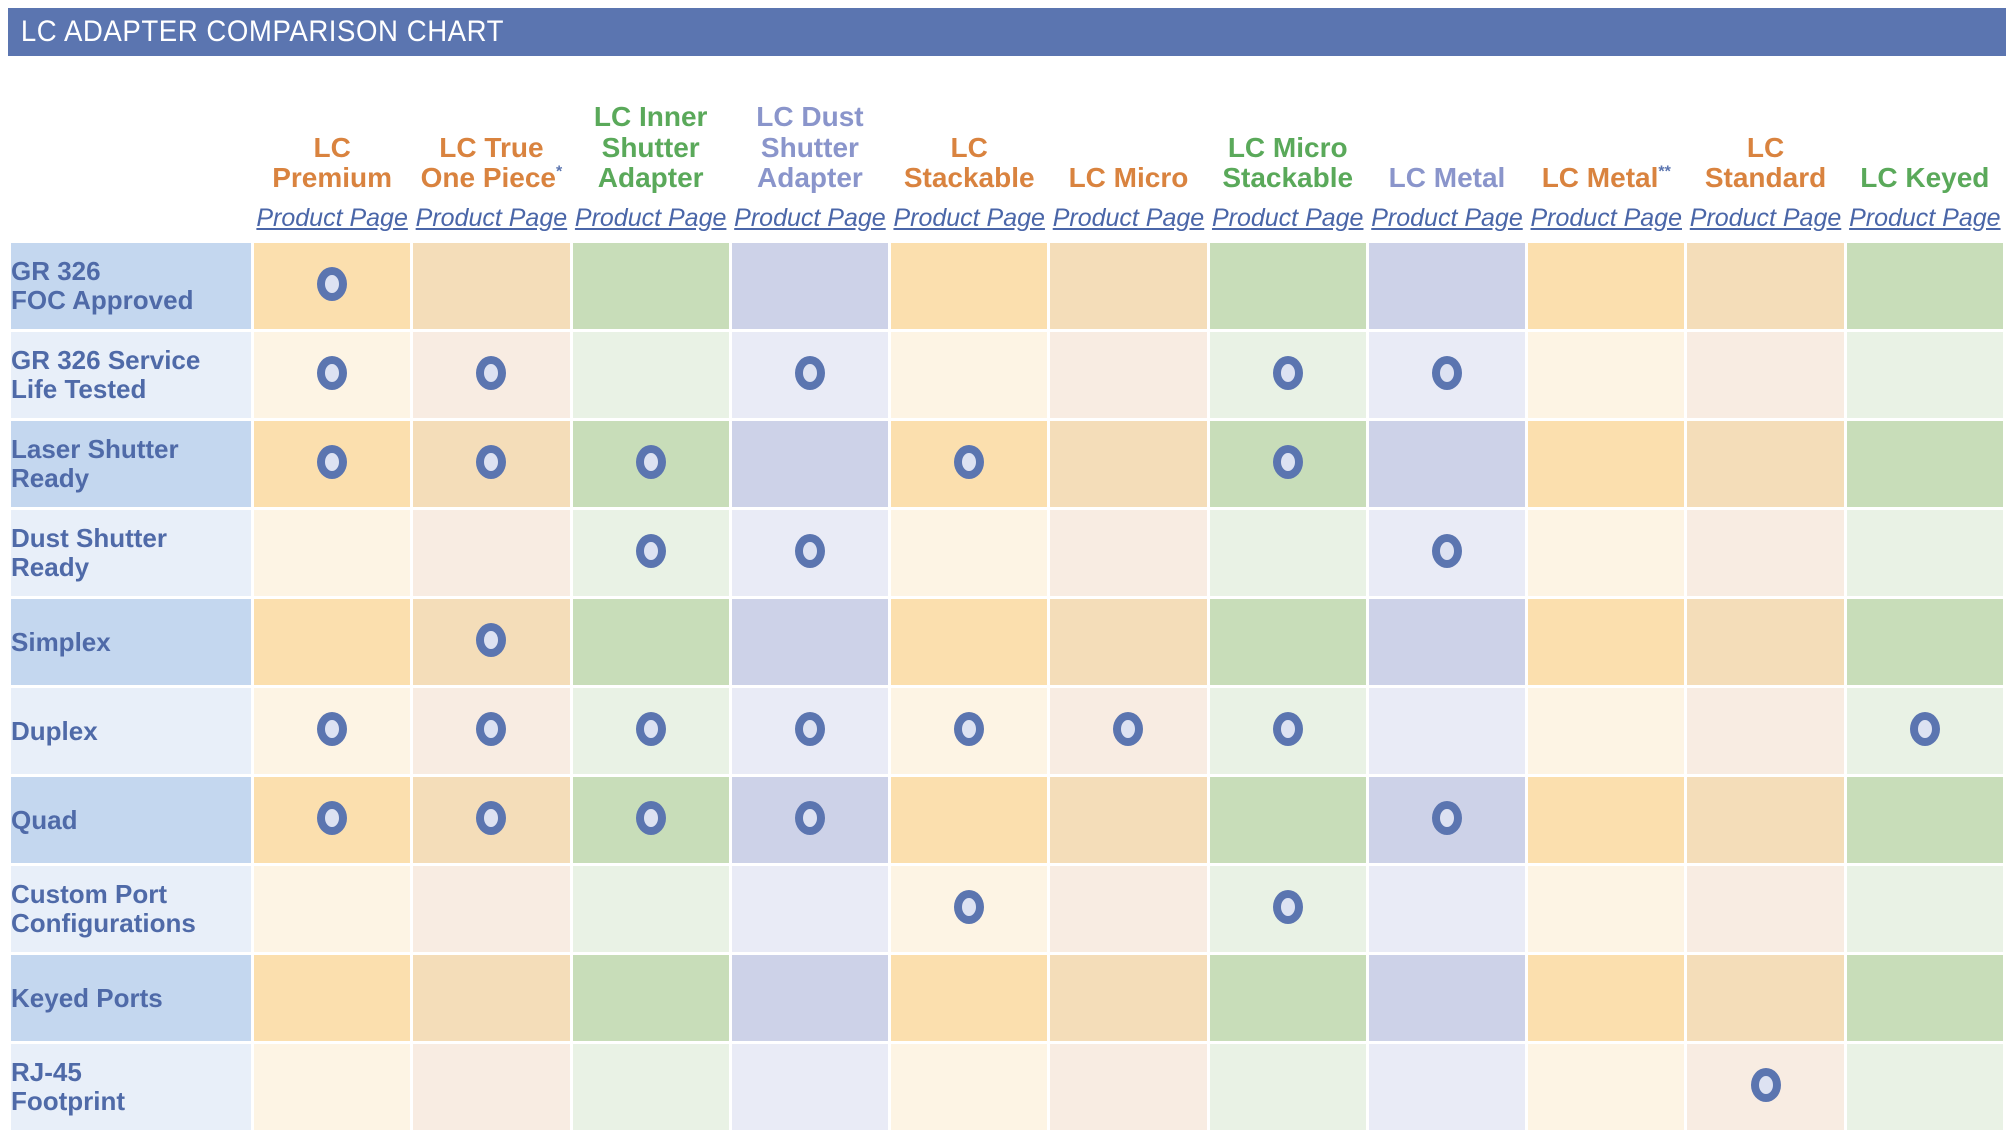  I want to click on feature-label: RJ-45 Footprint, so click(131, 1087).